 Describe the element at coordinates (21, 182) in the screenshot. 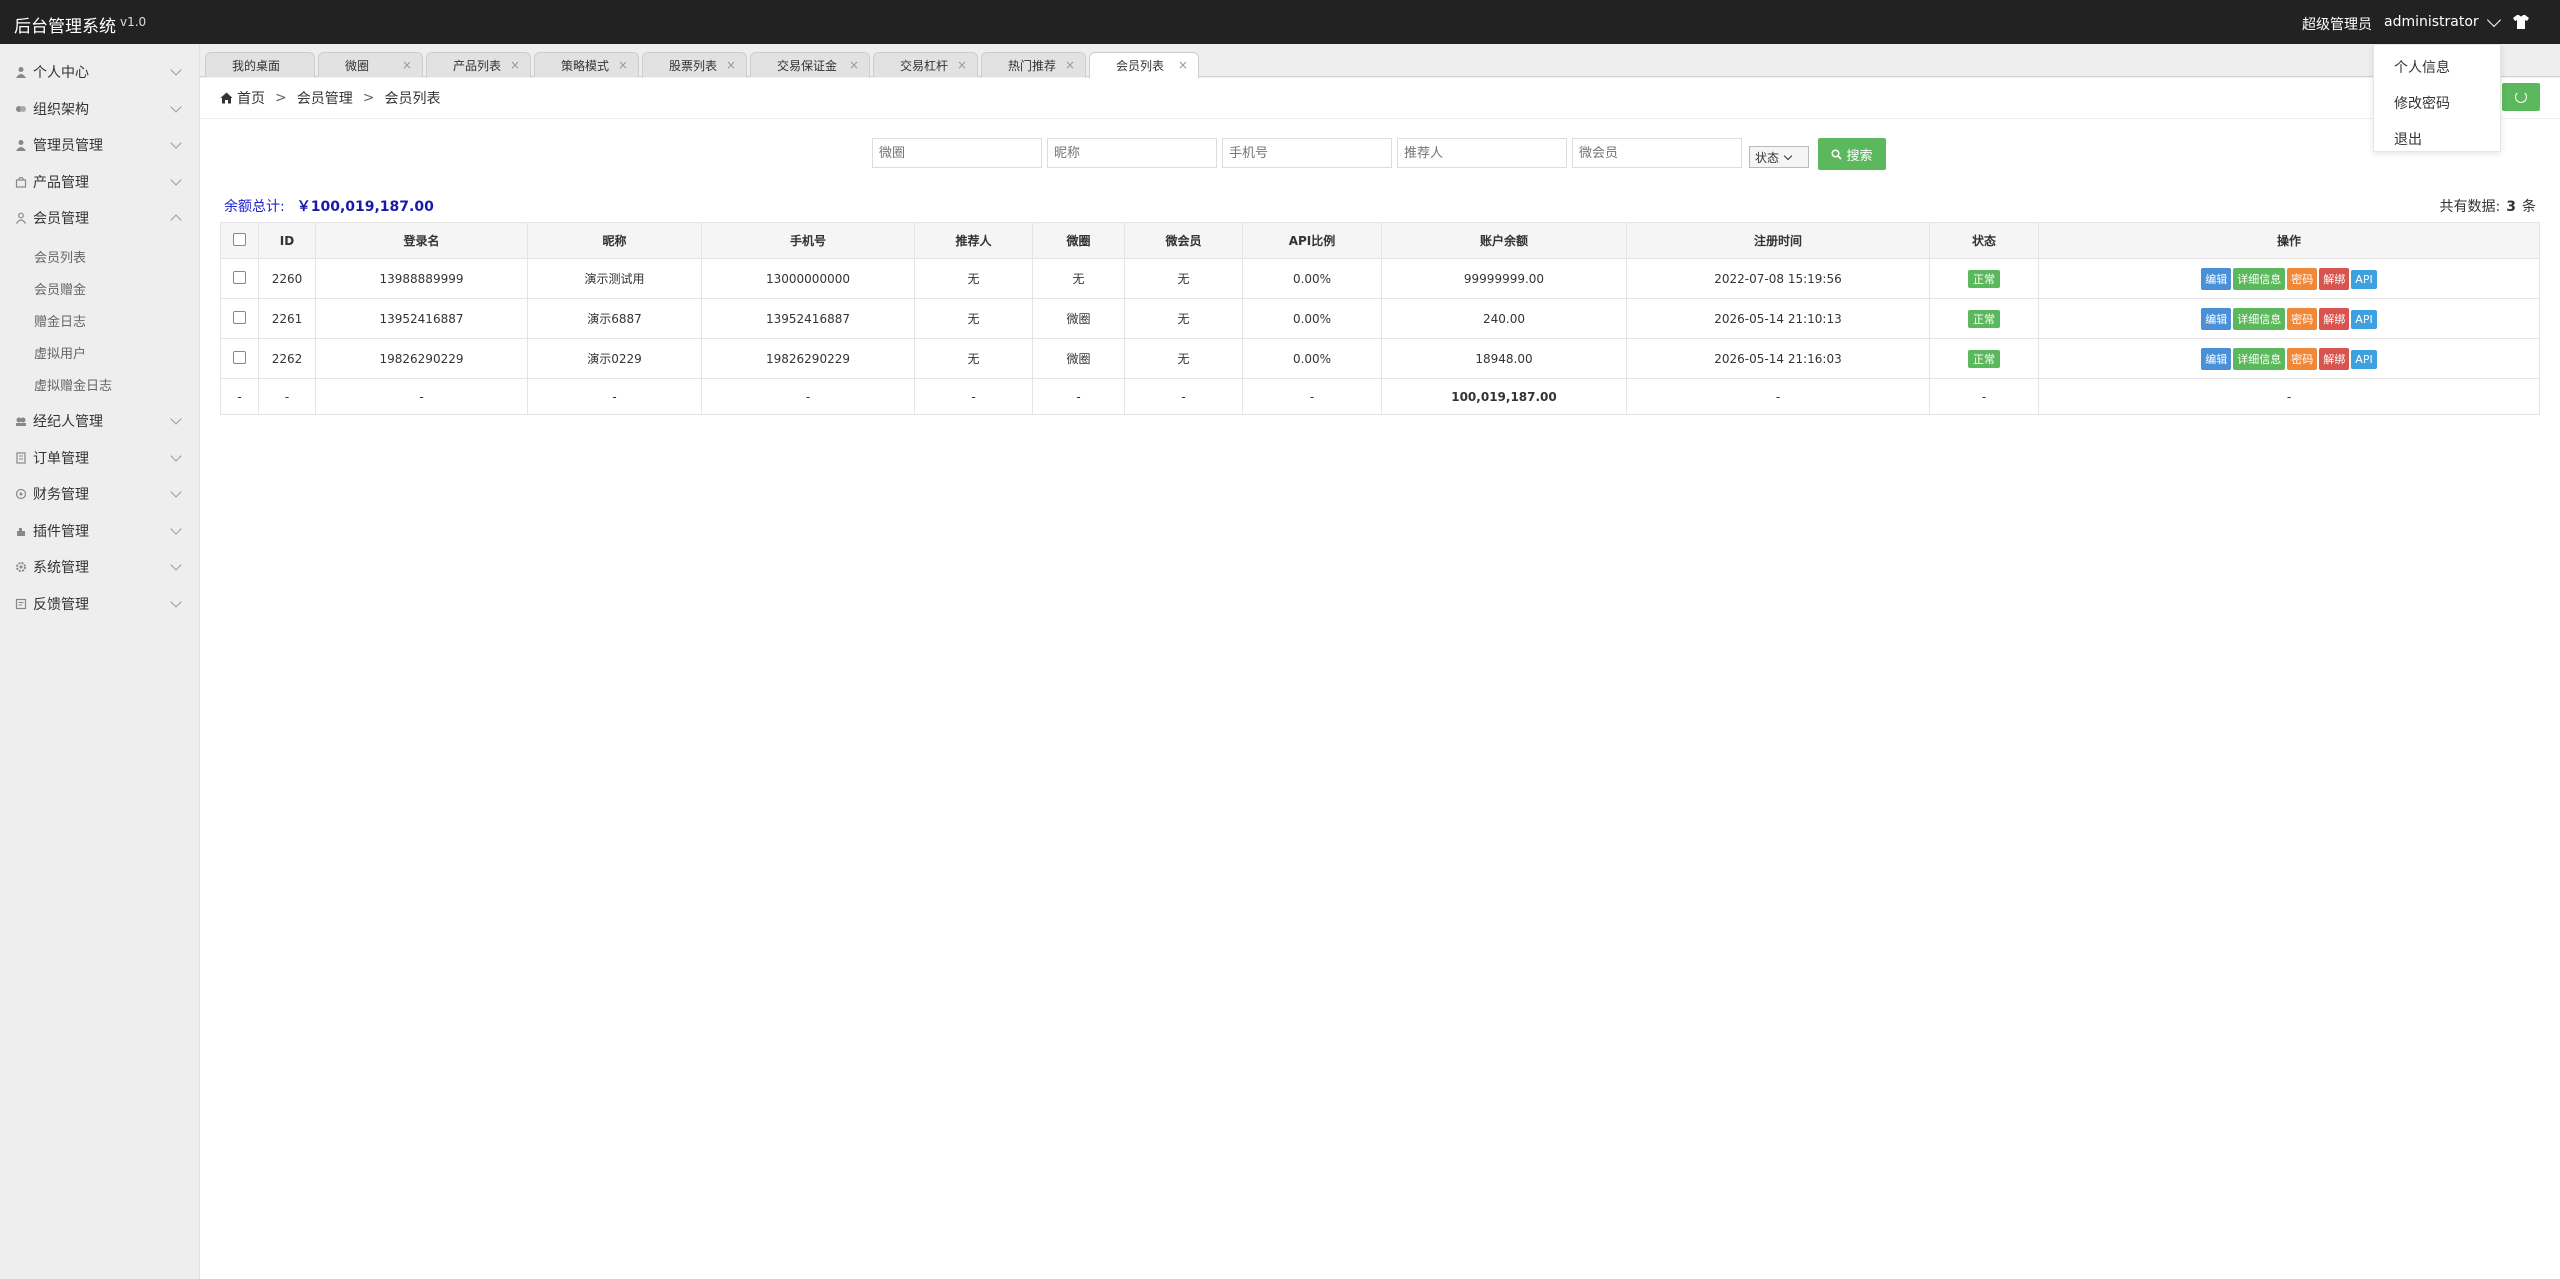

I see `bag-icon` at that location.